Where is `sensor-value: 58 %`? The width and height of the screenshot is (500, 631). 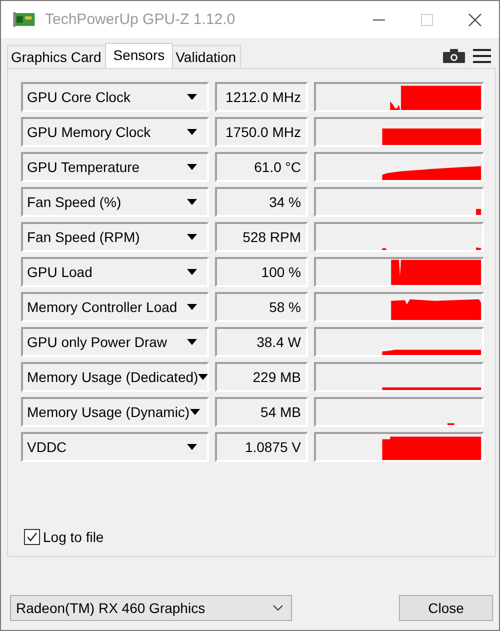
sensor-value: 58 % is located at coordinates (261, 307).